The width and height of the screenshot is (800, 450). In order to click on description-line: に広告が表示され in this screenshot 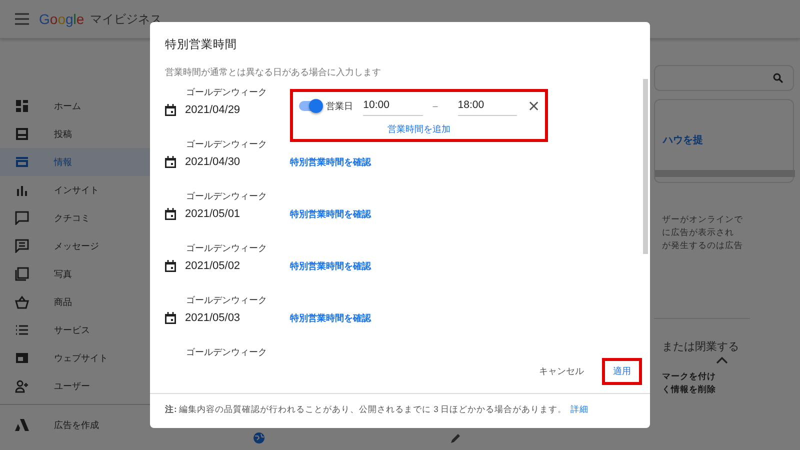, I will do `click(698, 232)`.